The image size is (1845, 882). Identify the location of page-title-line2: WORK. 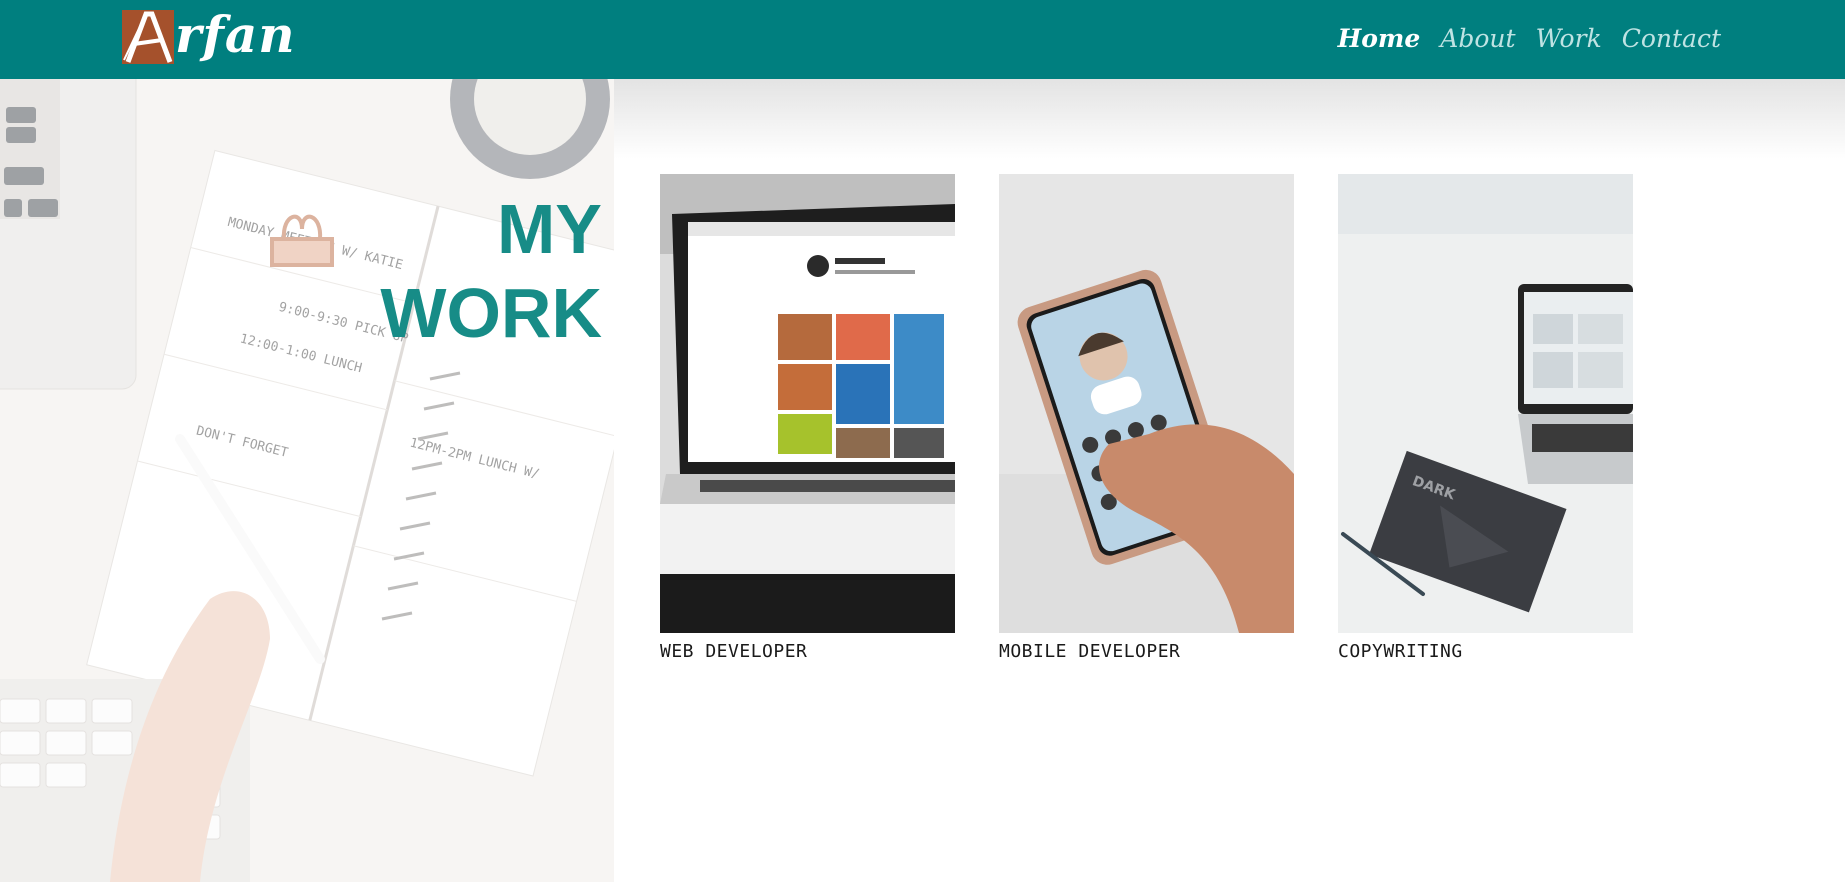
(491, 313).